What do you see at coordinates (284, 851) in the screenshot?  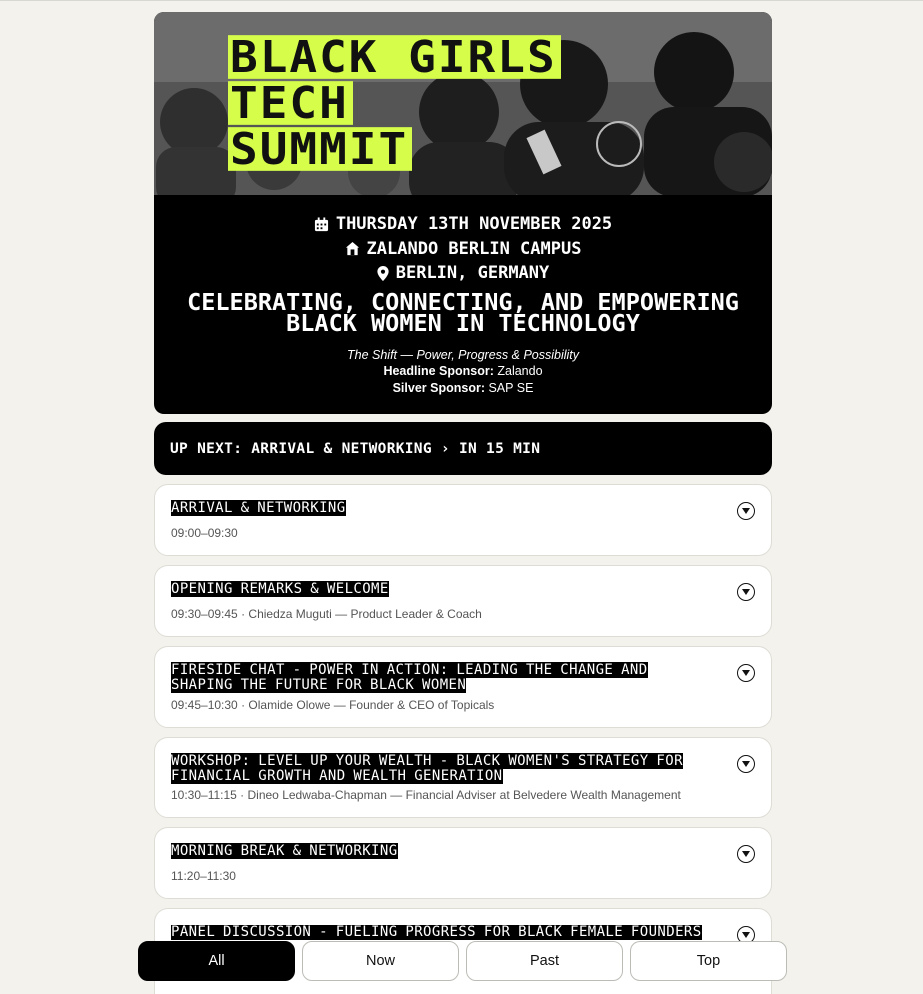 I see `session-title: Morning Break & Networking` at bounding box center [284, 851].